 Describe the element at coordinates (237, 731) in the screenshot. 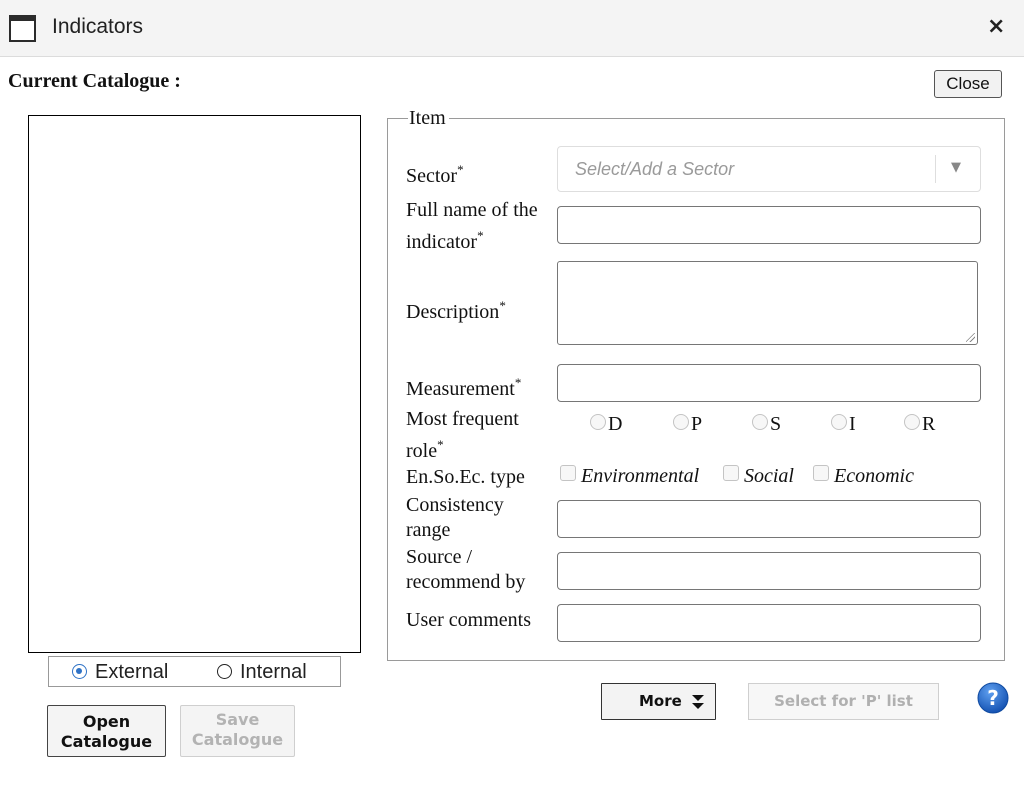

I see `save-catalogue-button: Save Catalogue` at that location.